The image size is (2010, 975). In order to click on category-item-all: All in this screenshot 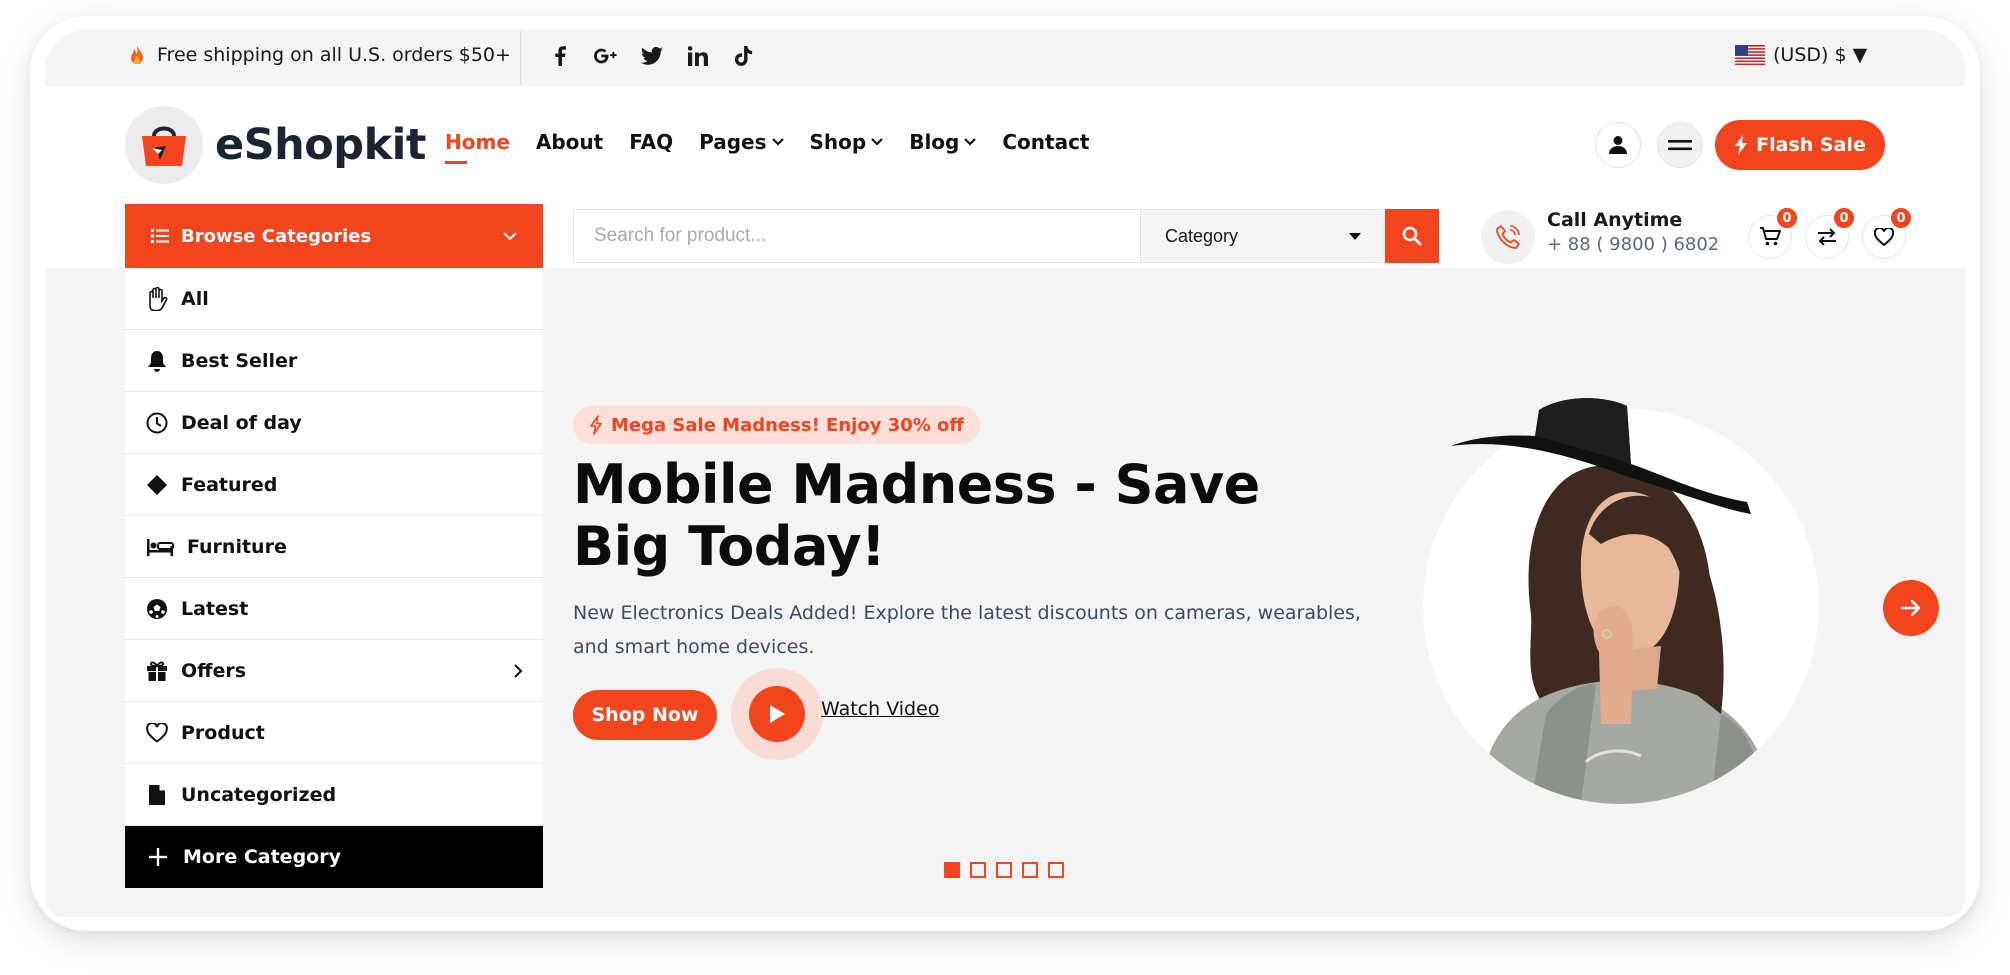, I will do `click(334, 299)`.